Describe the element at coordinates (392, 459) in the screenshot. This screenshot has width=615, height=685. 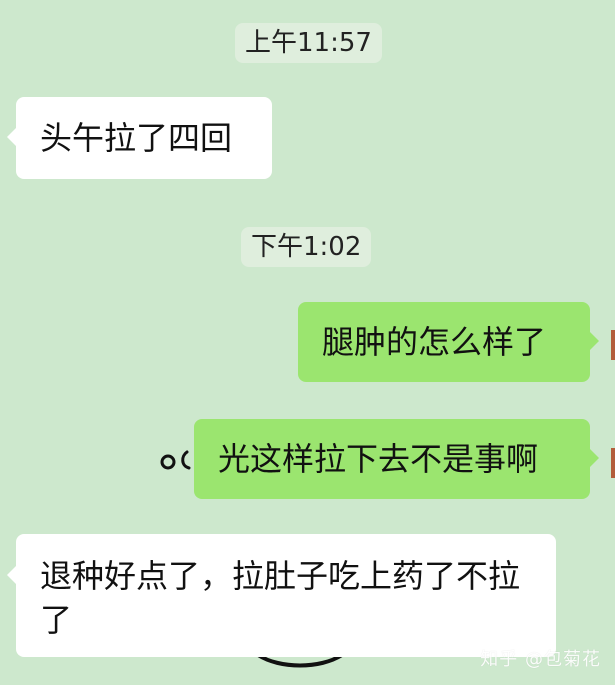
I see `outgoing-message: 光这样拉下去不是事啊` at that location.